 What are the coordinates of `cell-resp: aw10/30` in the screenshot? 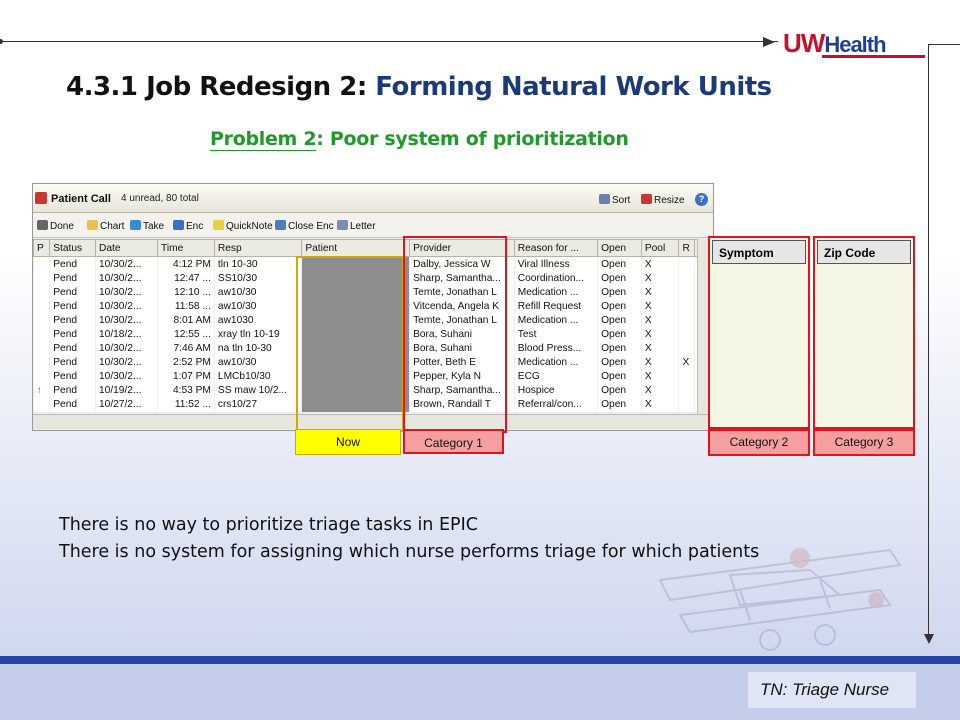 It's located at (258, 306).